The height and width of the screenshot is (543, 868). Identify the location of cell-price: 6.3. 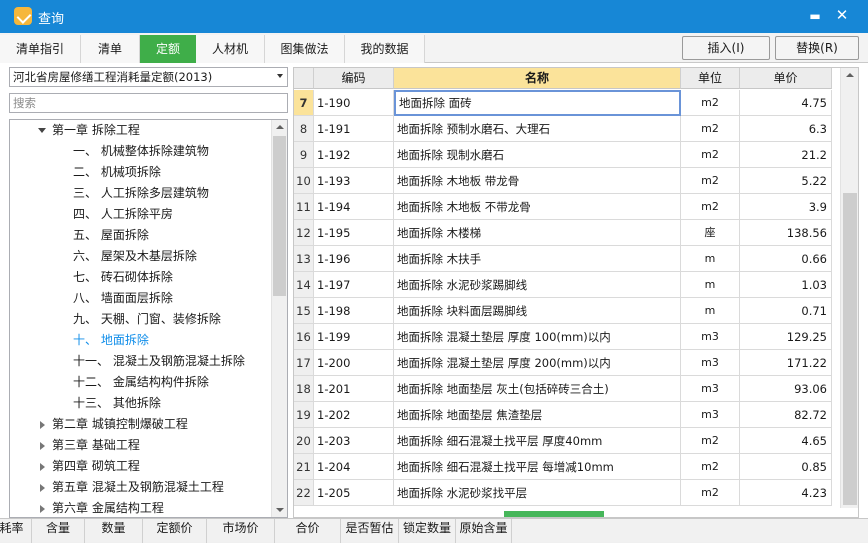
(786, 129).